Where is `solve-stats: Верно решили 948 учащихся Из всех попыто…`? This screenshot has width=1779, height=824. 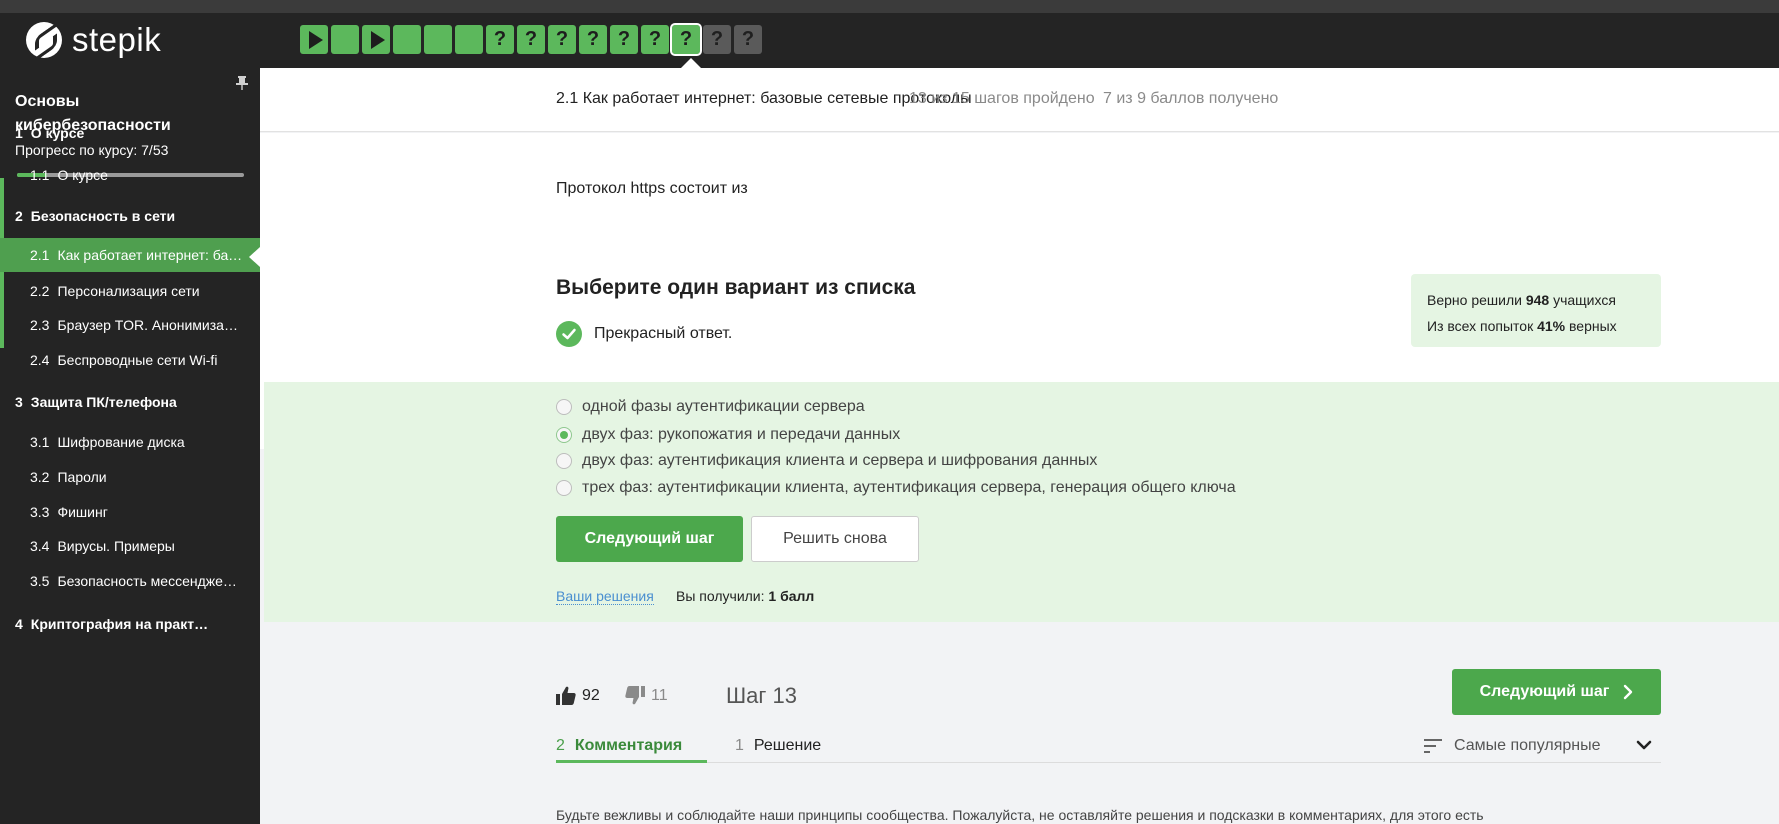 solve-stats: Верно решили 948 учащихся Из всех попыто… is located at coordinates (1536, 310).